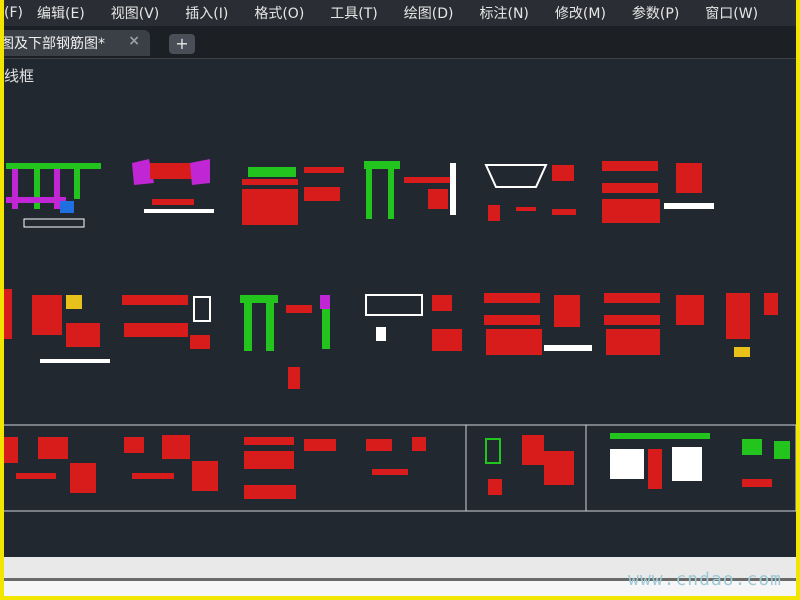 This screenshot has height=600, width=800. I want to click on close-icon: ×, so click(134, 41).